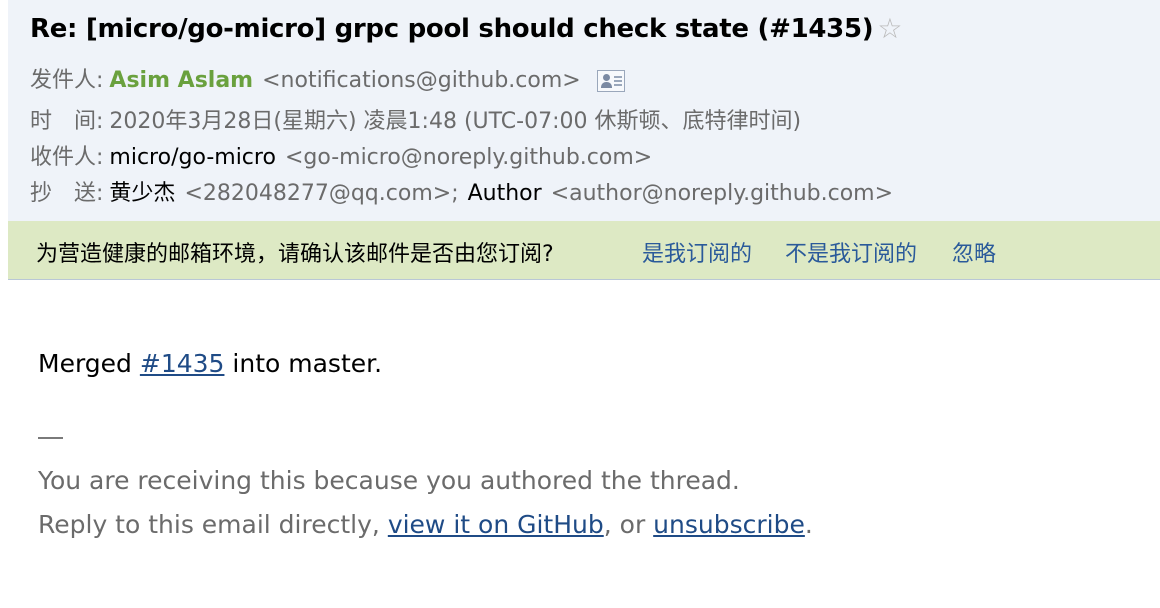 The image size is (1160, 608). I want to click on footer-or-text: , or, so click(624, 524).